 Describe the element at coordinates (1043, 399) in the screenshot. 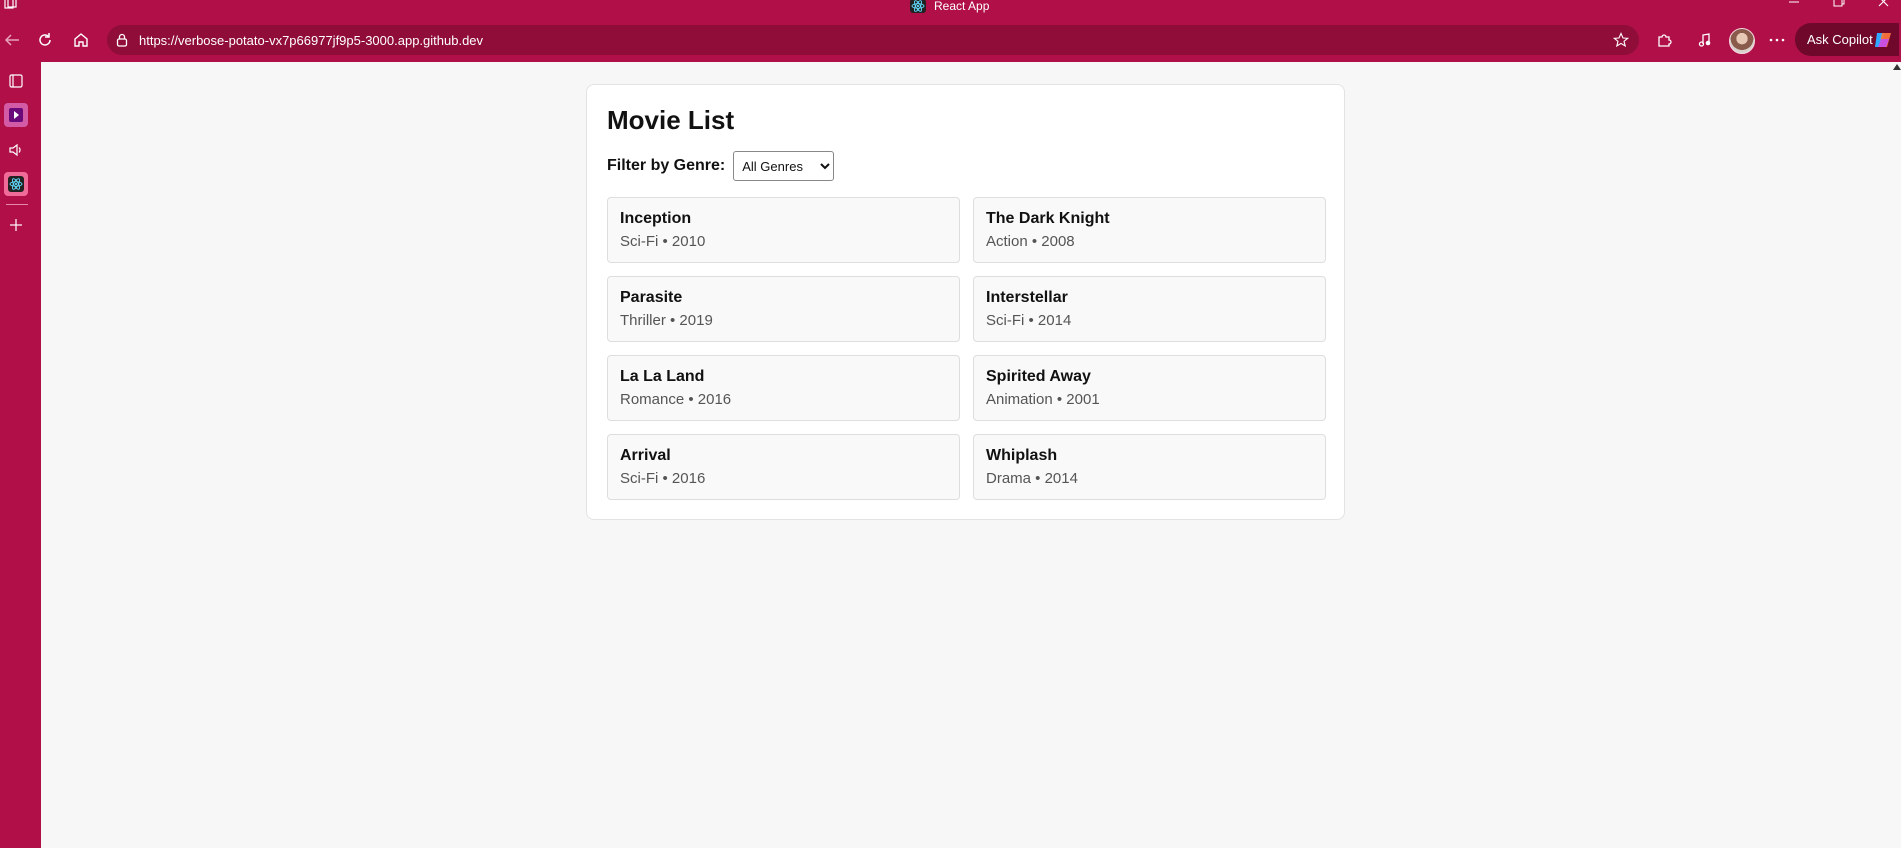

I see `movie-meta: Animation • 2001` at that location.